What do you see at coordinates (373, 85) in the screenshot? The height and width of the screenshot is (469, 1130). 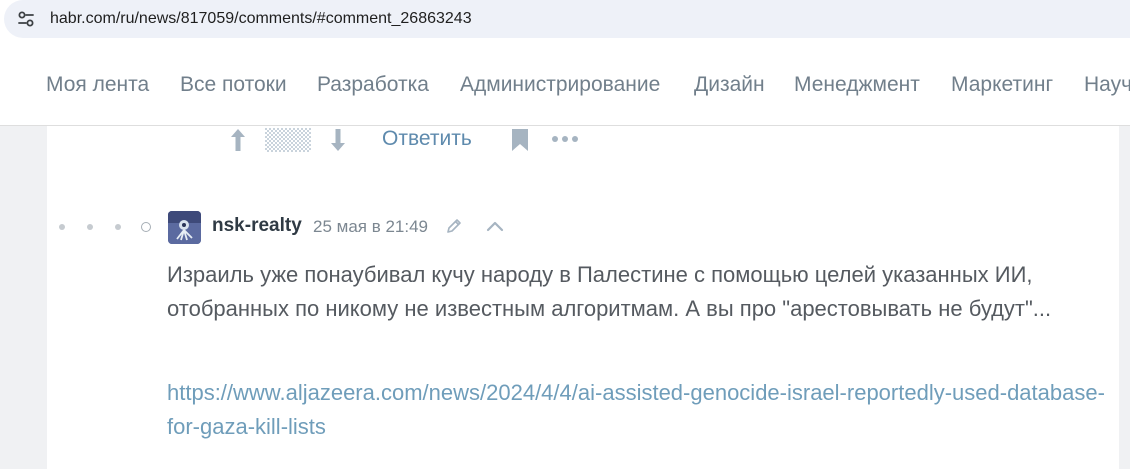 I see `nav-item-development: Разработка` at bounding box center [373, 85].